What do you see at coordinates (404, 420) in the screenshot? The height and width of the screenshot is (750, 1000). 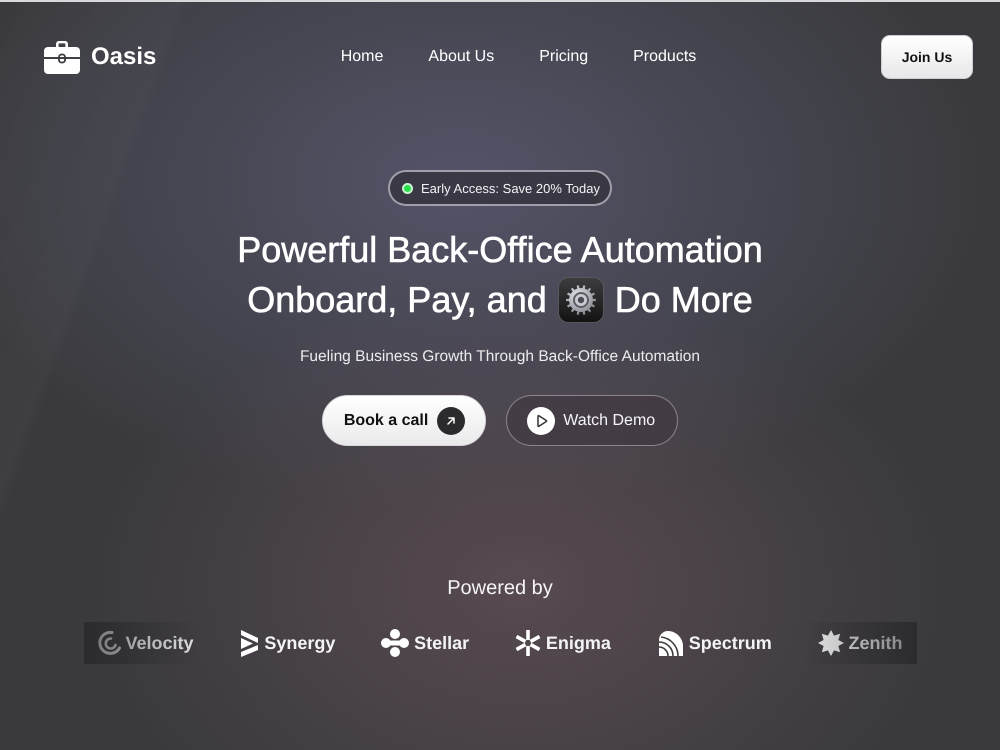 I see `book-call-button: Book a call` at bounding box center [404, 420].